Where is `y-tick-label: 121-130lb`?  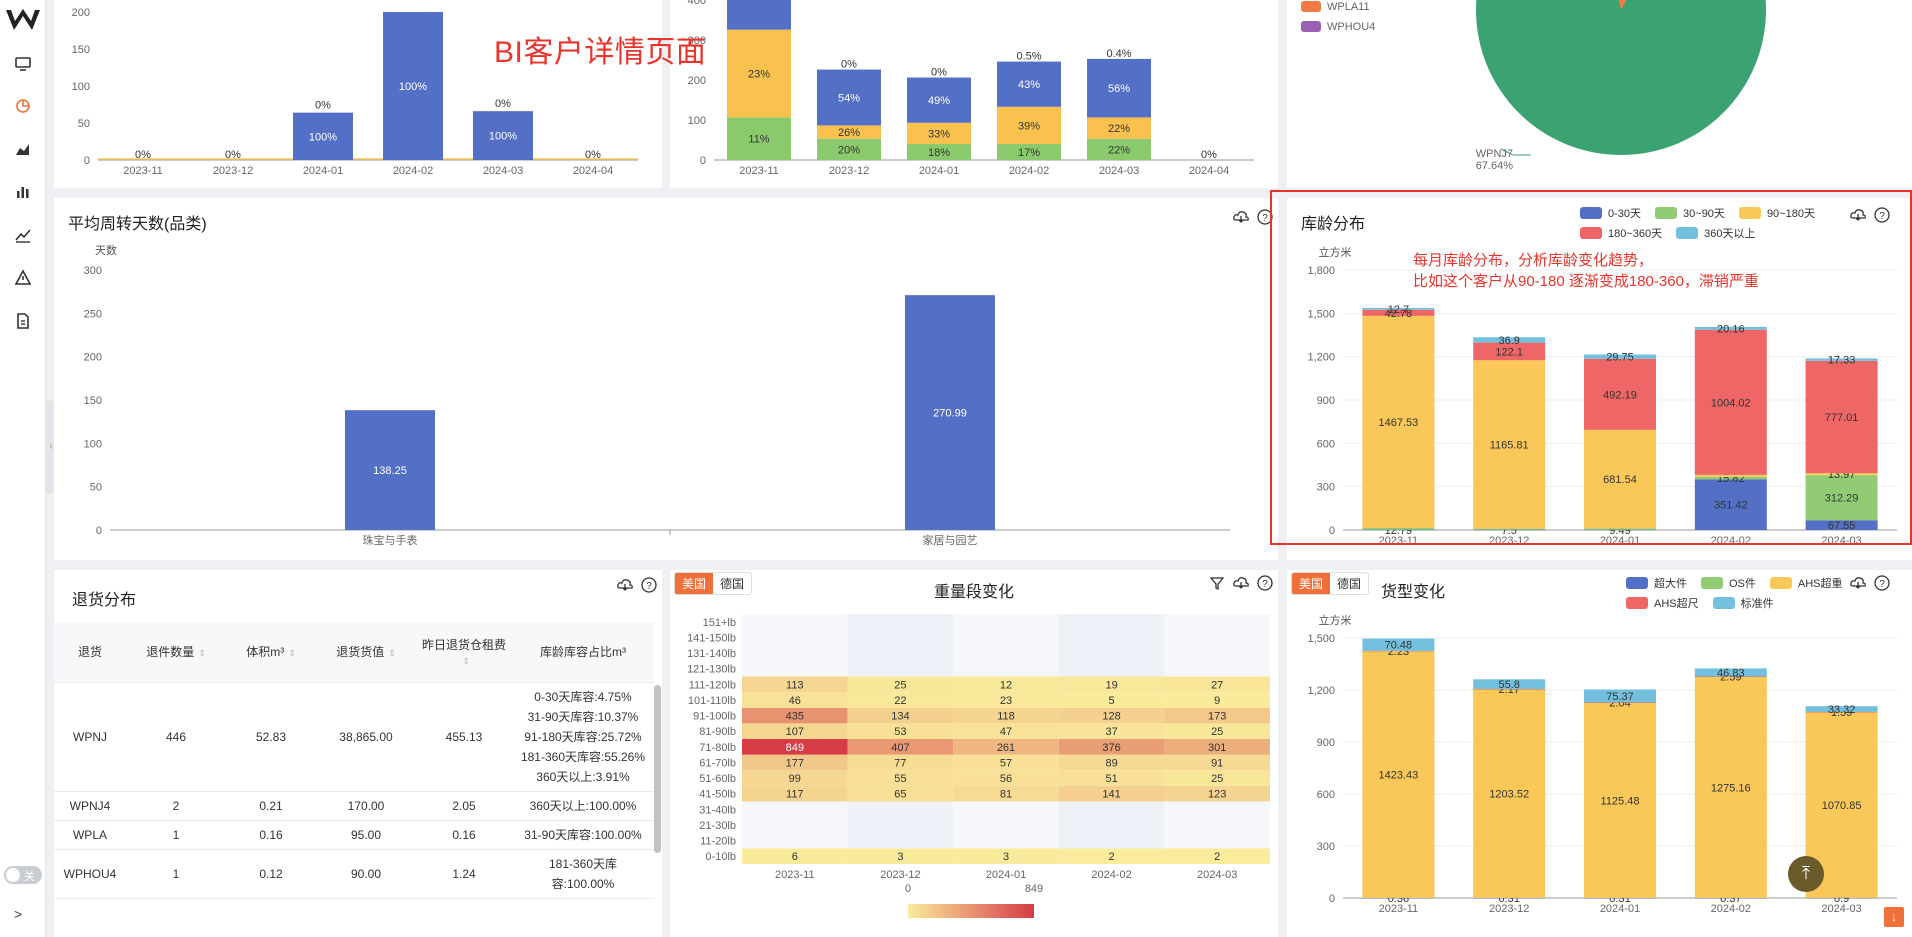
y-tick-label: 121-130lb is located at coordinates (711, 670).